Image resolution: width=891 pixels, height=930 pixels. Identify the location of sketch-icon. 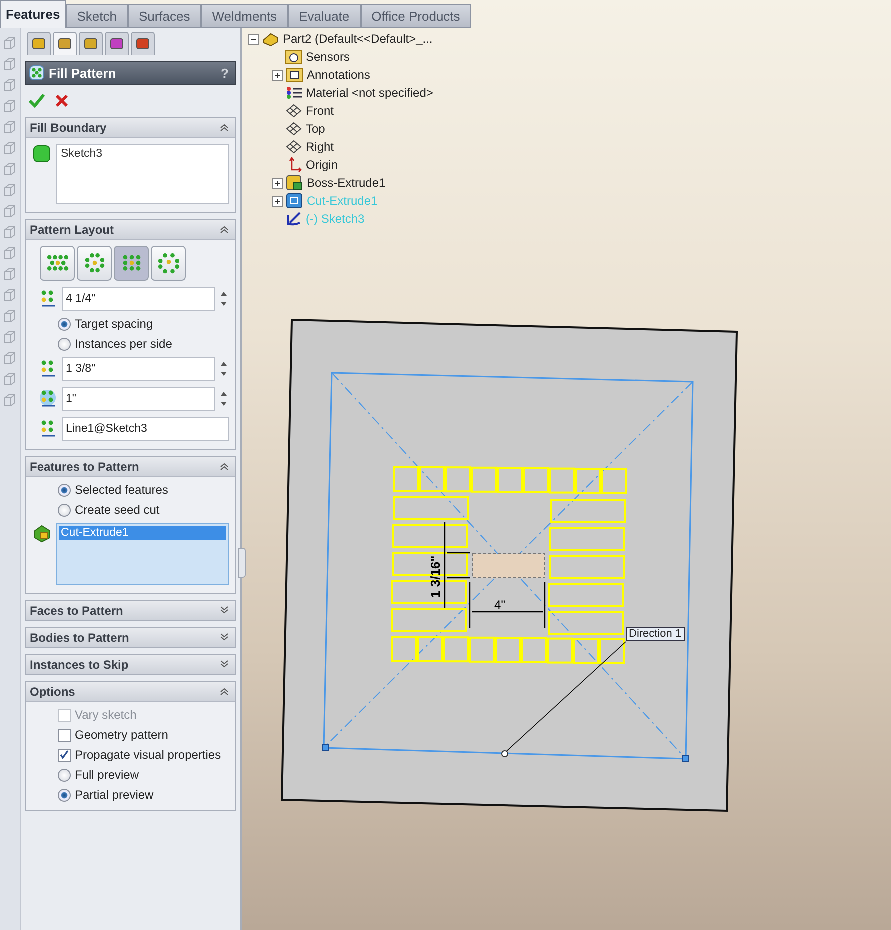
(294, 219).